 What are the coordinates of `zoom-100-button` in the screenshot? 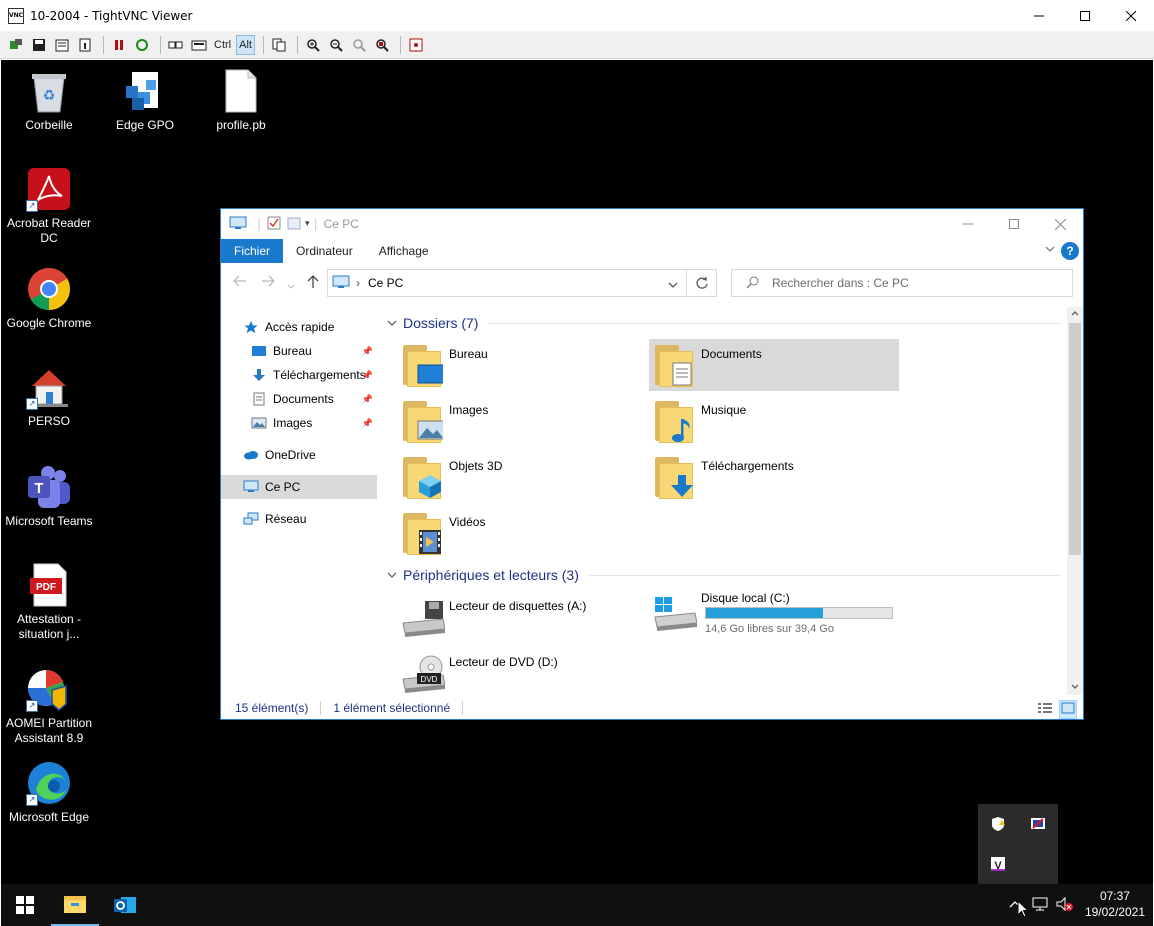 It's located at (359, 45).